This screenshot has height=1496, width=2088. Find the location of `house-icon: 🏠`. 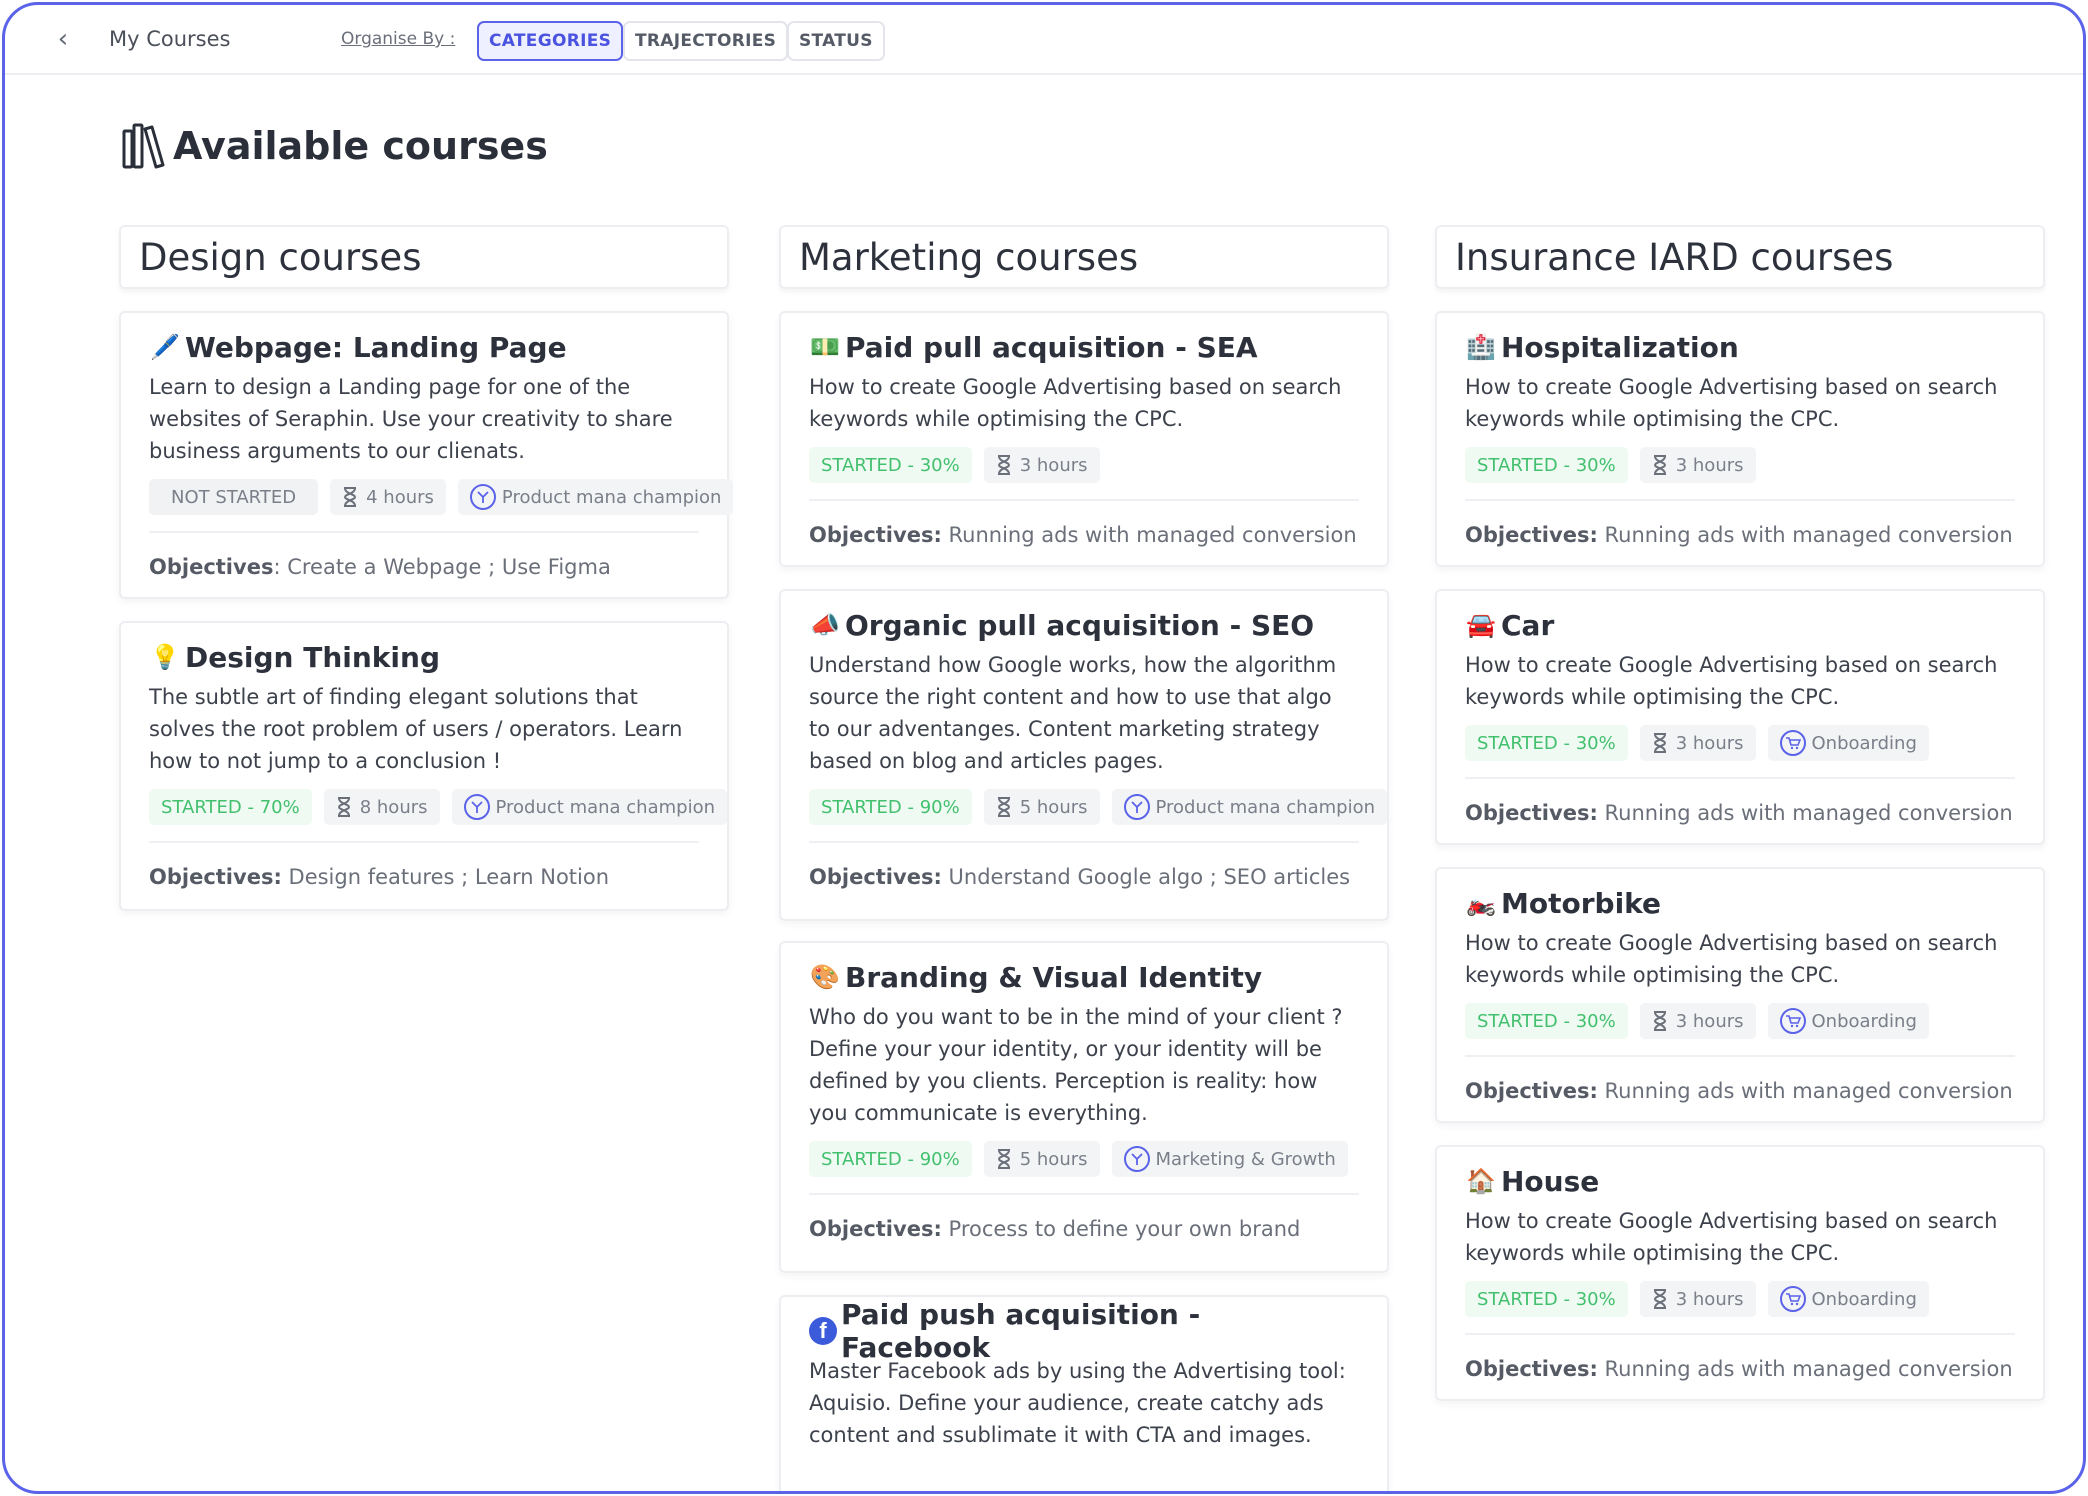

house-icon: 🏠 is located at coordinates (1481, 1181).